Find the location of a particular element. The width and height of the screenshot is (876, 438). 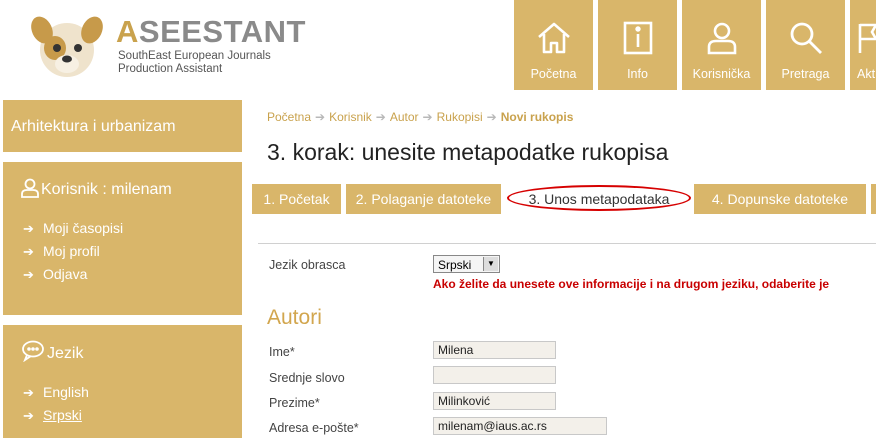

breadcrumb-home: Početna is located at coordinates (289, 117).